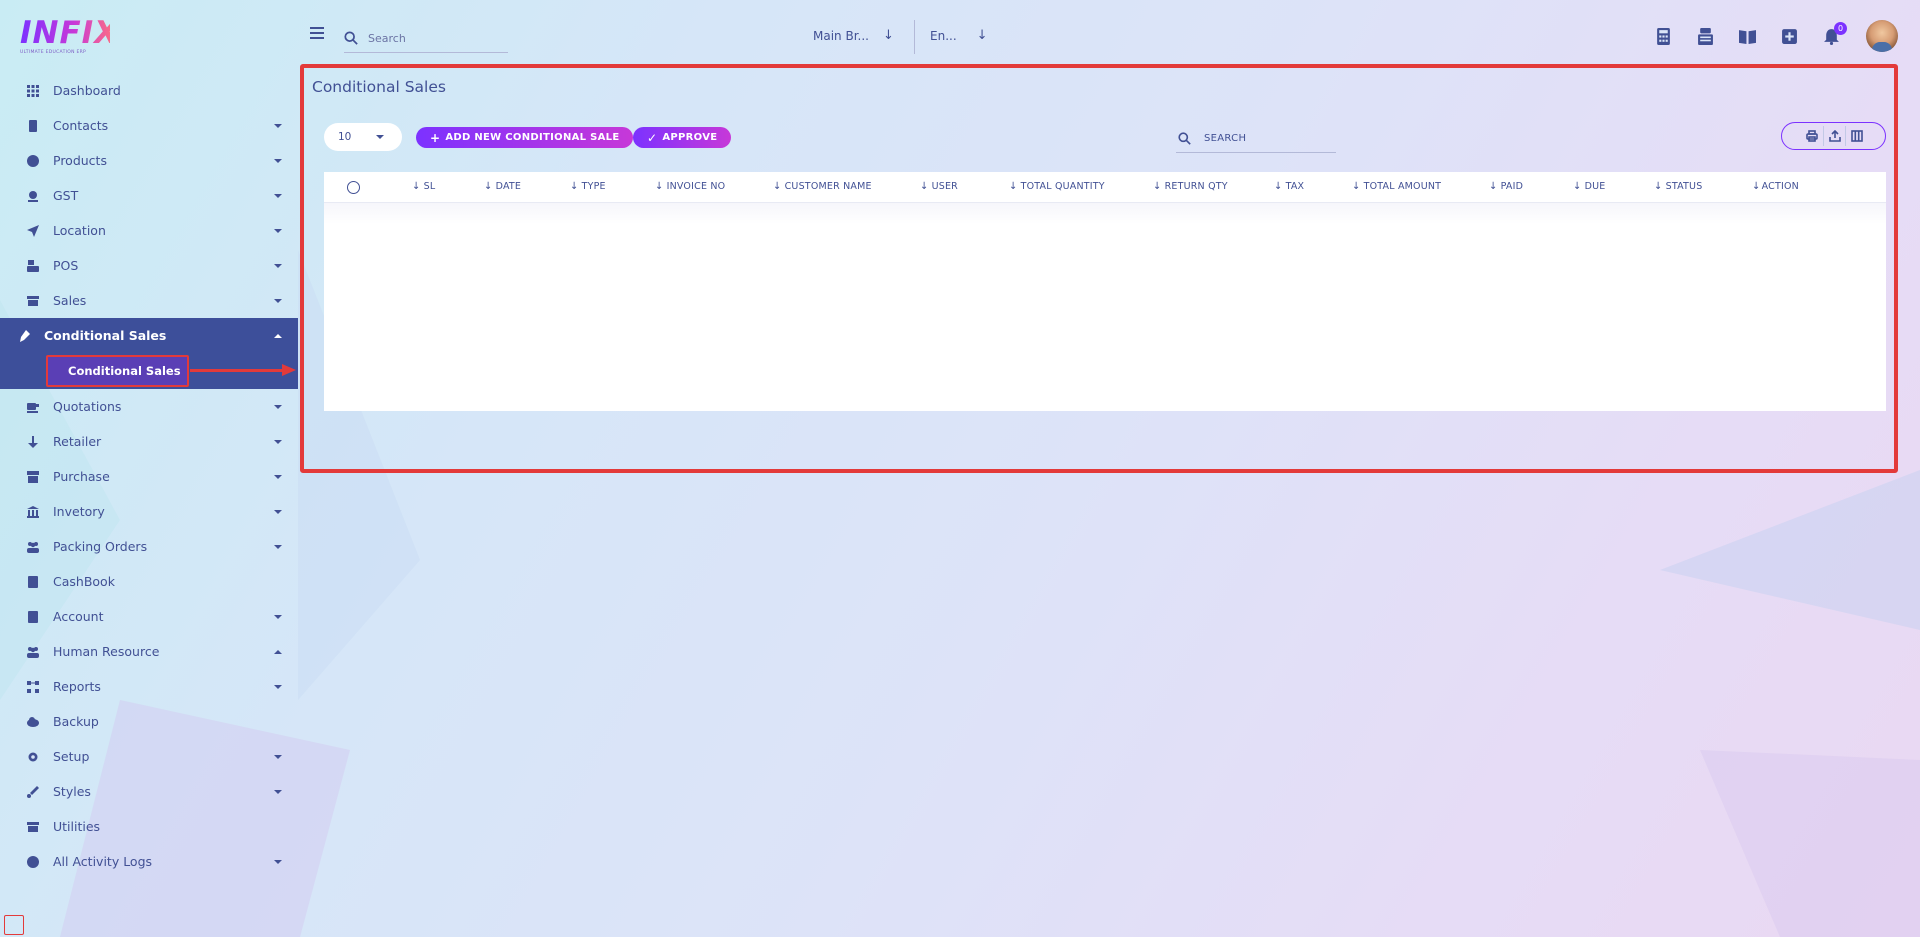 The image size is (1920, 937). I want to click on gear-icon, so click(33, 757).